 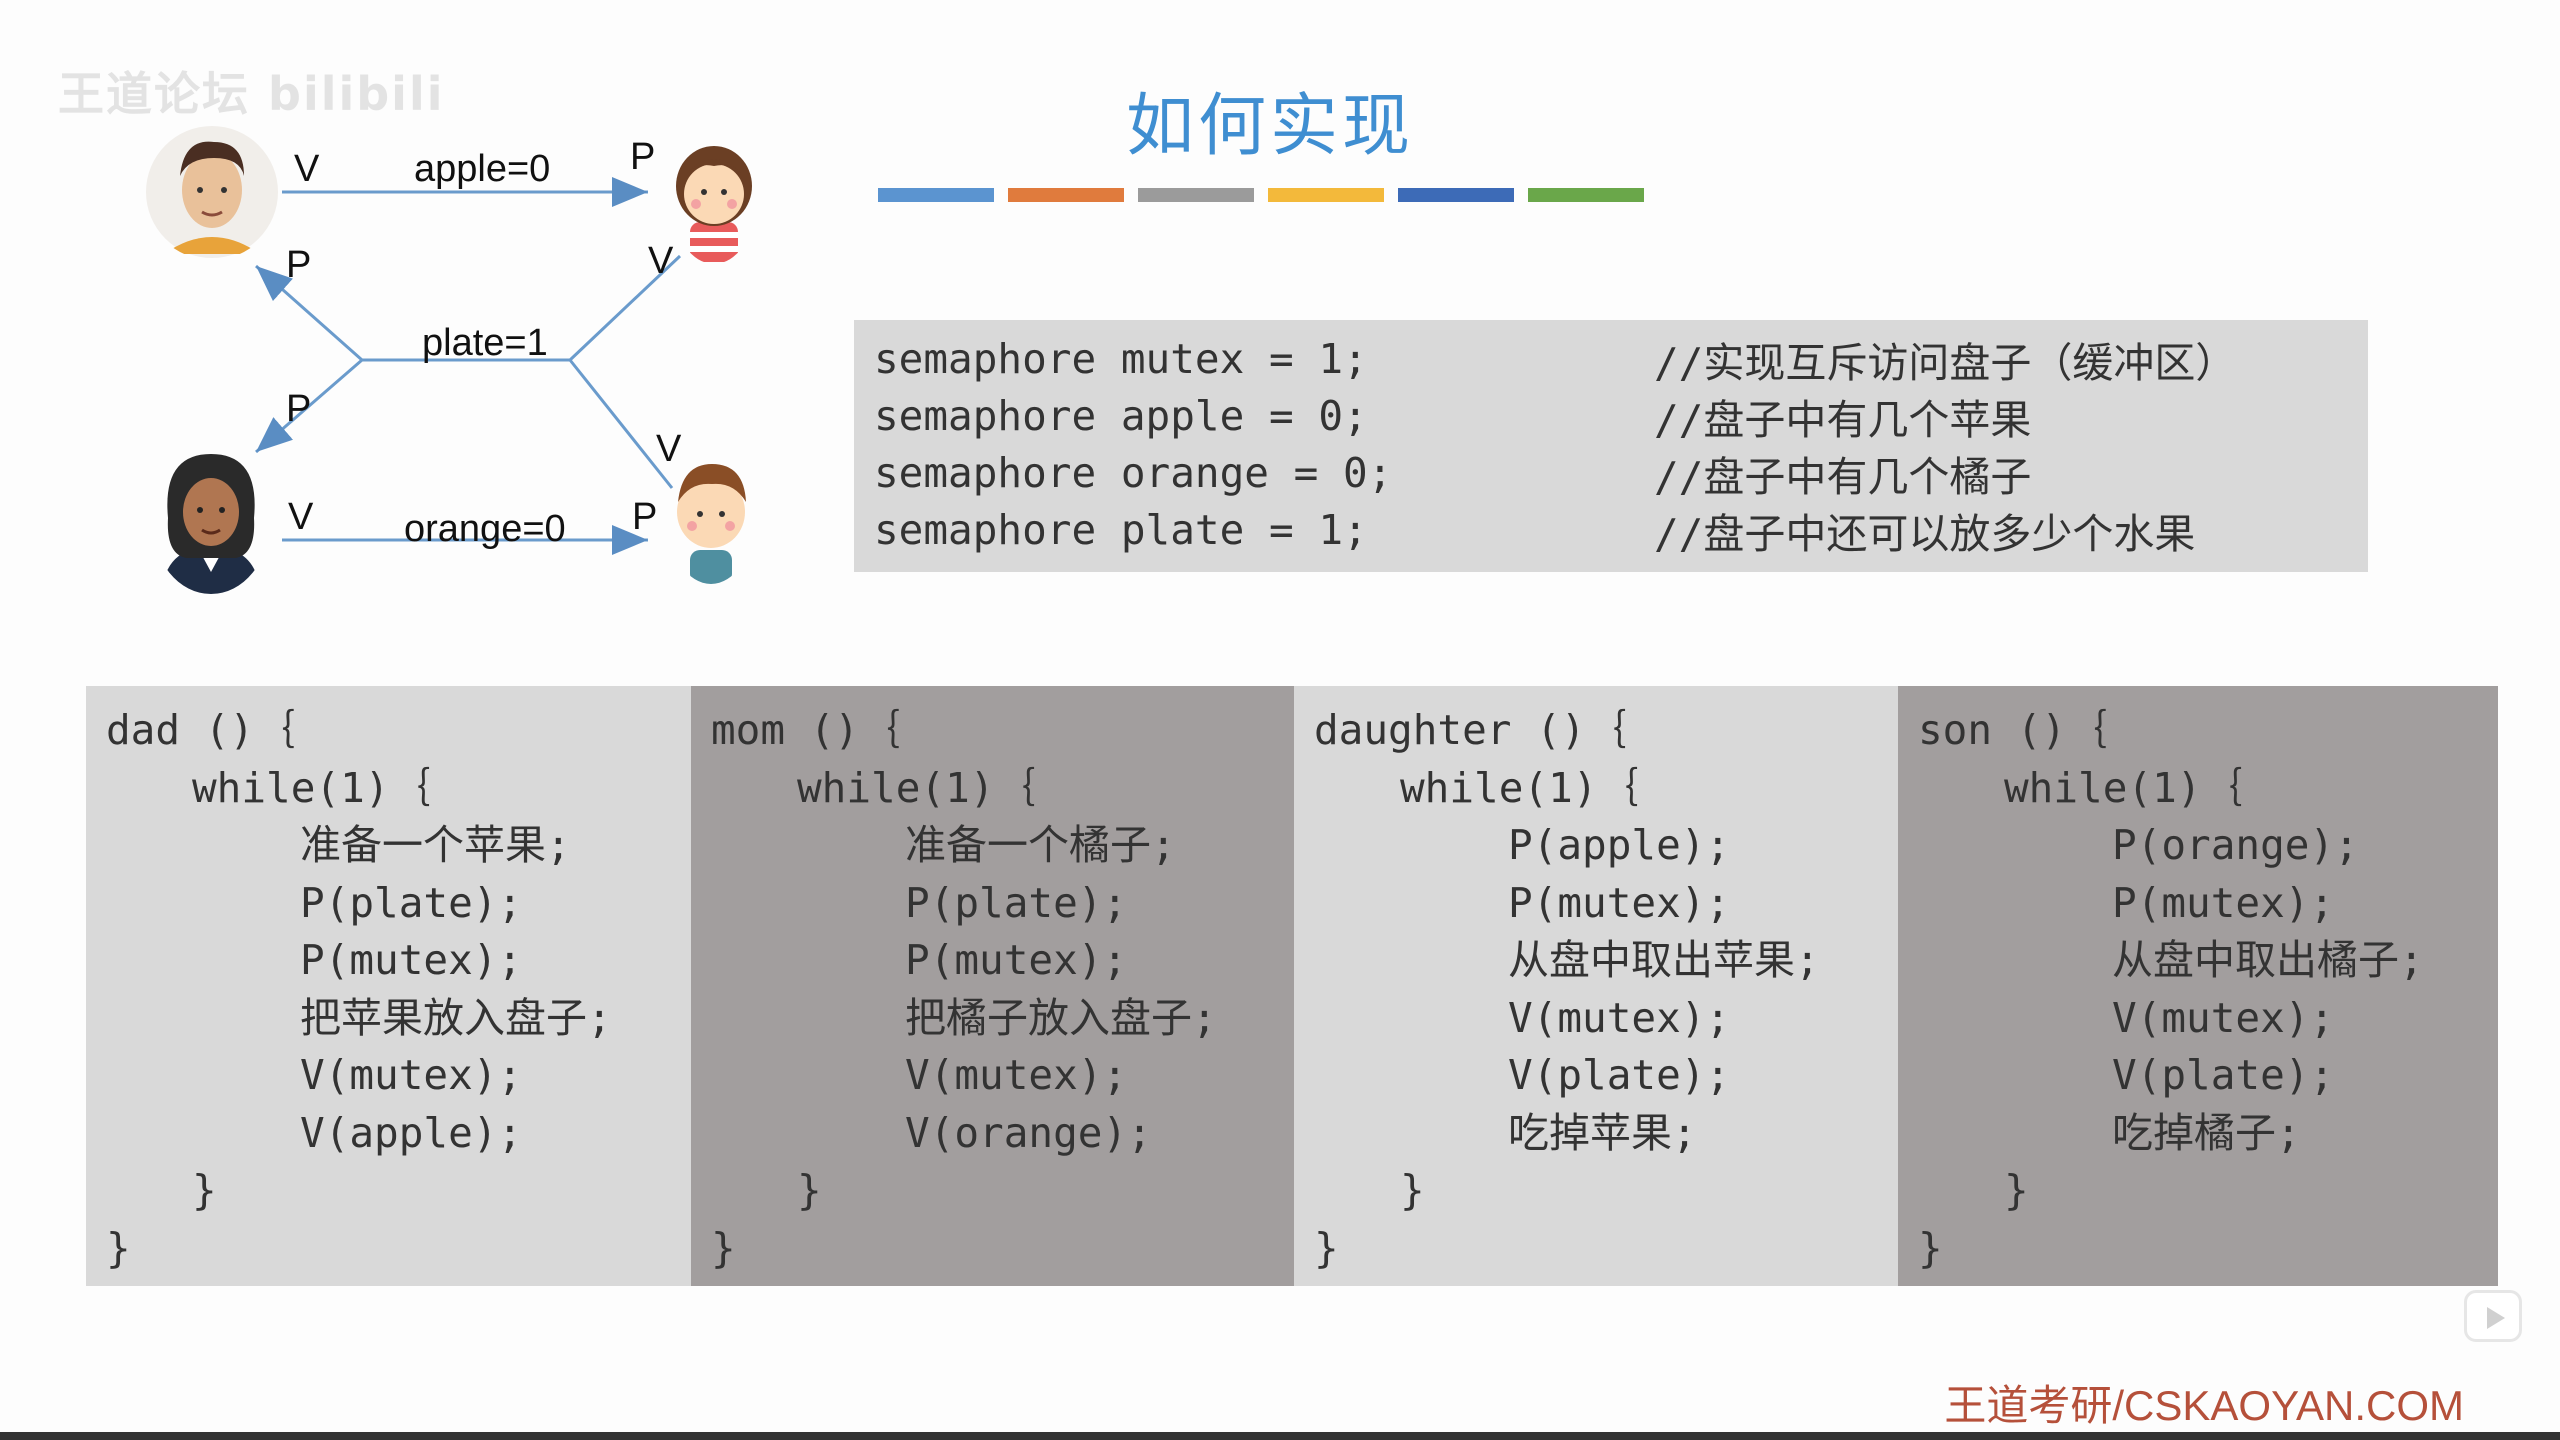 I want to click on declaration-line: semaphore apple = 0; //盘子中有几个苹果, so click(x=1621, y=415).